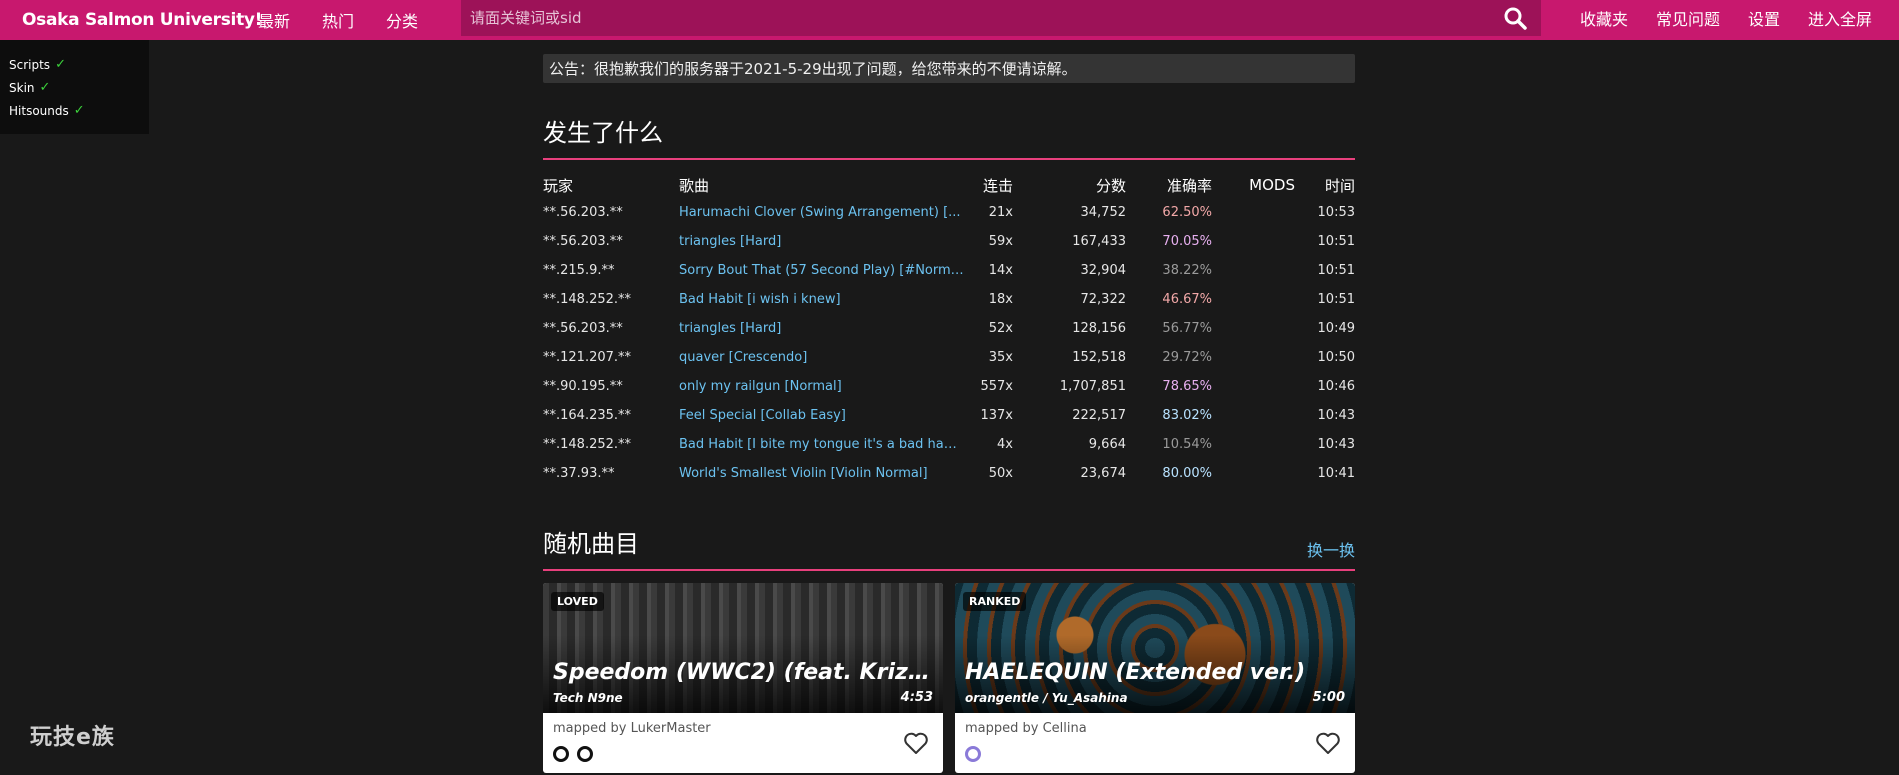 The width and height of the screenshot is (1899, 775). I want to click on song-link: Bad Habit [i wish i knew], so click(821, 299).